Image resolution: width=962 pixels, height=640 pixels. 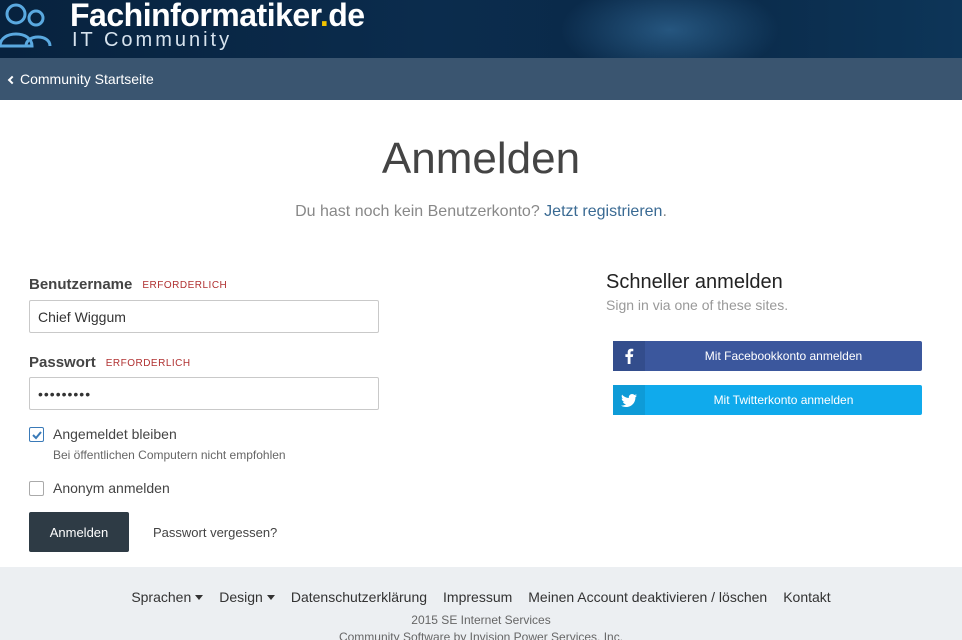 I want to click on facebook-login-button: Mit Facebookkonto anmelden, so click(x=767, y=356).